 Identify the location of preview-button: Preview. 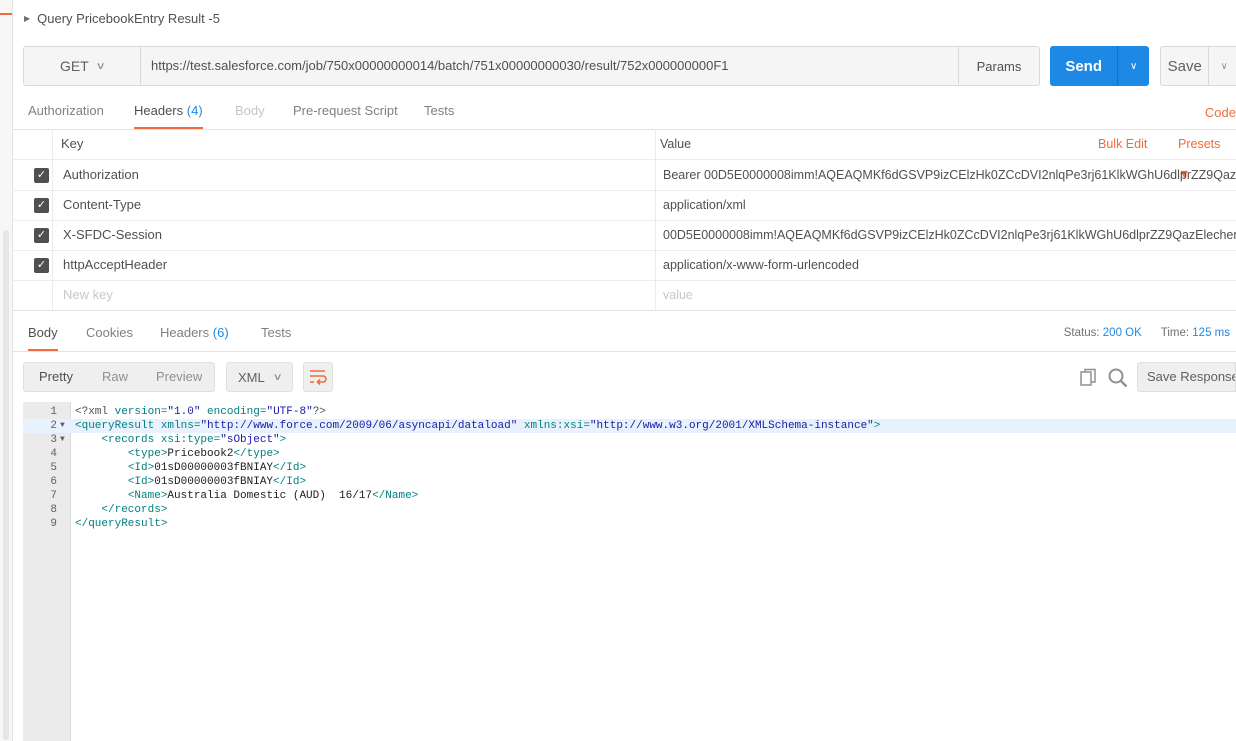
(179, 377).